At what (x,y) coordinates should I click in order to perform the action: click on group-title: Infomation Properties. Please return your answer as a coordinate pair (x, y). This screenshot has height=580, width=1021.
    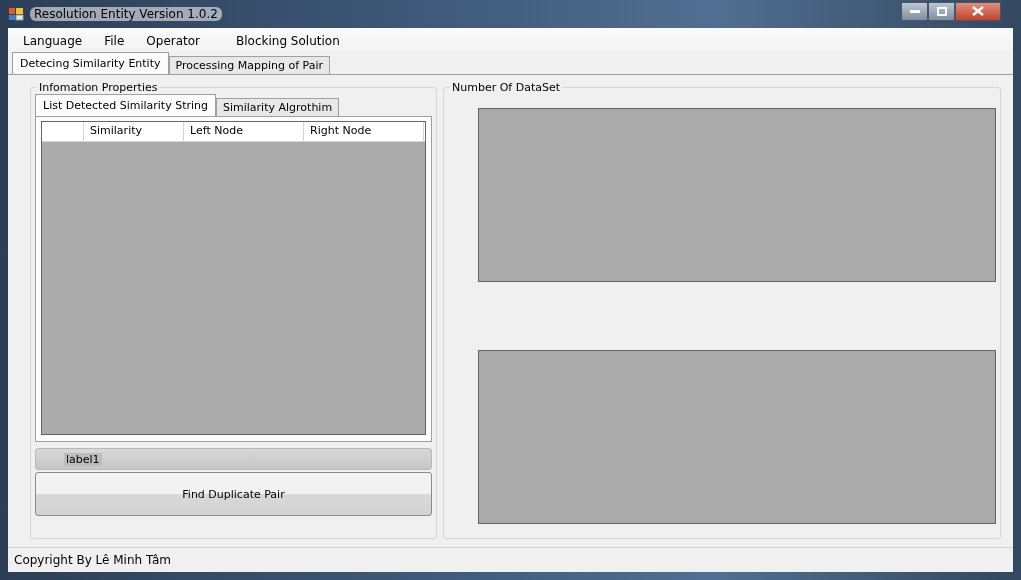
    Looking at the image, I should click on (98, 87).